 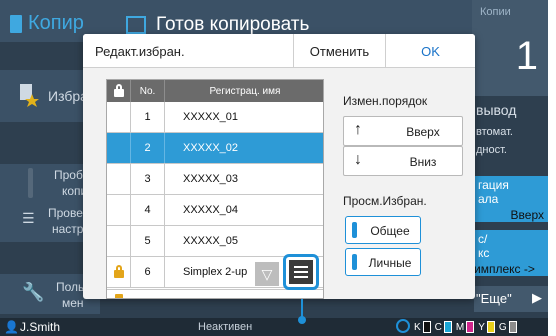 What do you see at coordinates (460, 327) in the screenshot?
I see `ink-label: M` at bounding box center [460, 327].